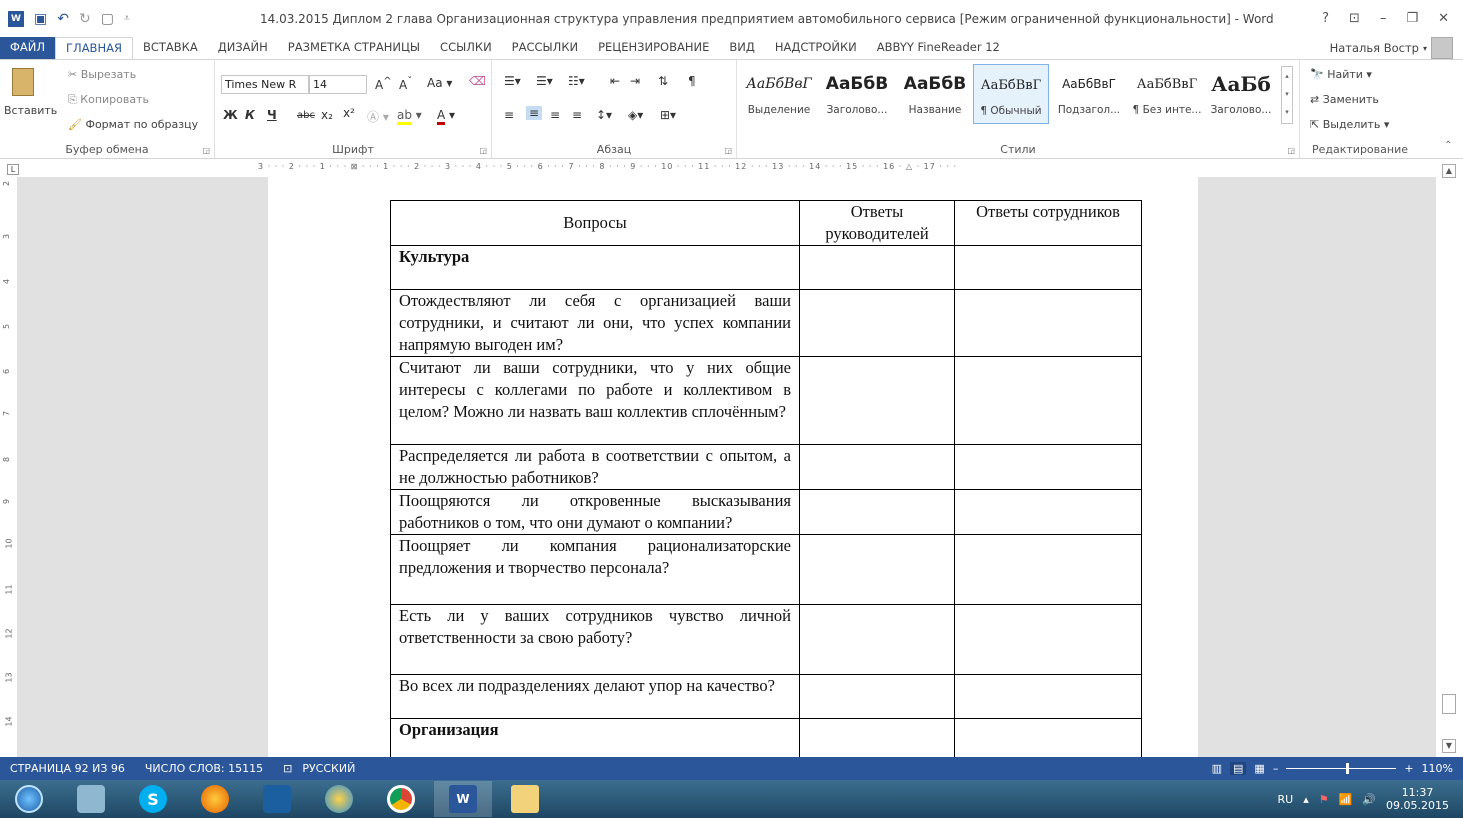 The width and height of the screenshot is (1463, 818). Describe the element at coordinates (446, 116) in the screenshot. I see `font-color-icon: A ▾` at that location.